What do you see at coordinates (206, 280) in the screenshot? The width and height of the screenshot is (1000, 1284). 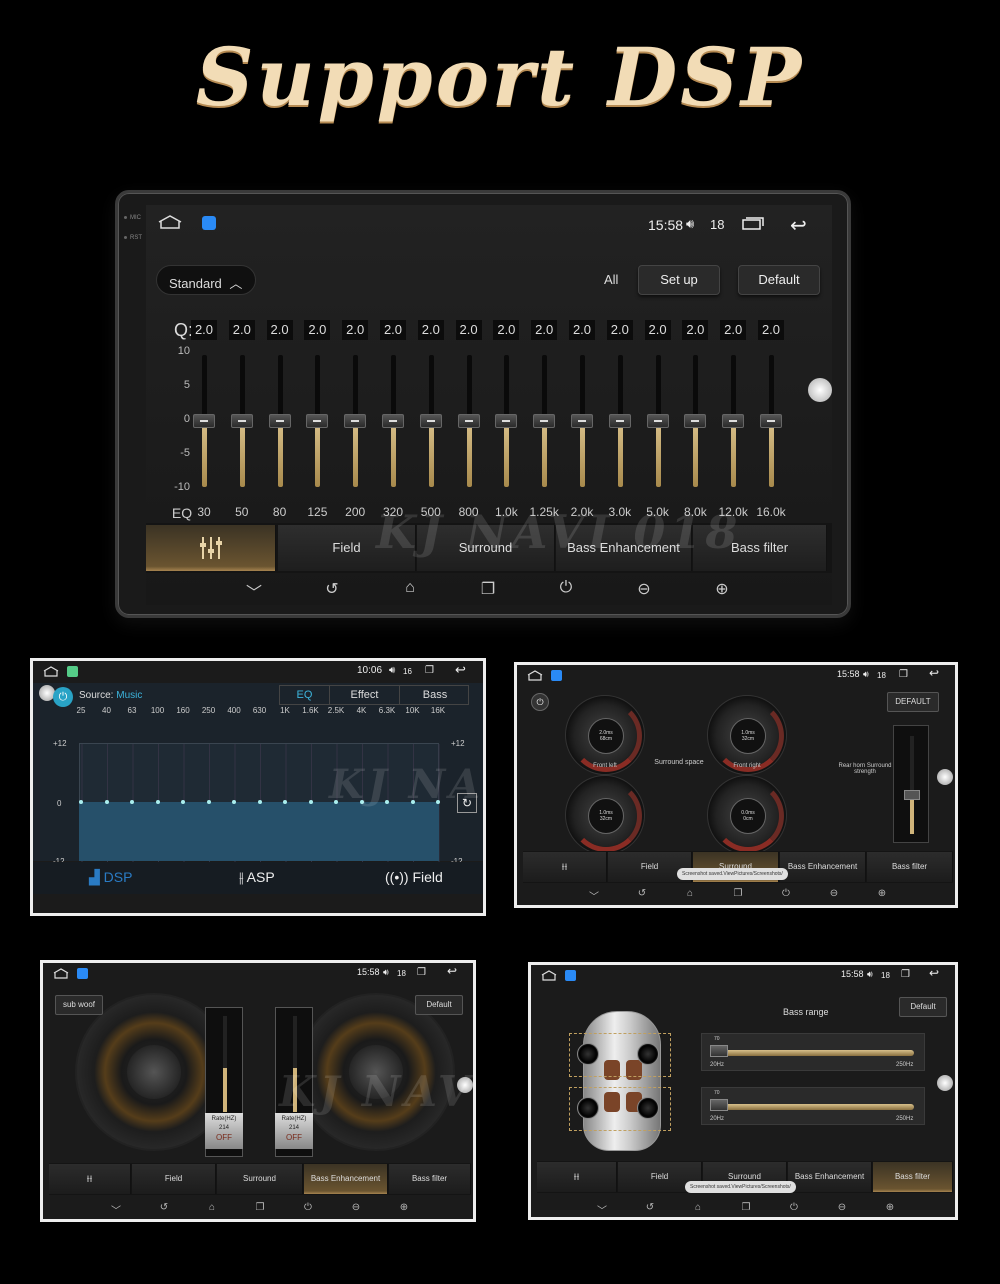 I see `preset-dropdown: Standard ︿` at bounding box center [206, 280].